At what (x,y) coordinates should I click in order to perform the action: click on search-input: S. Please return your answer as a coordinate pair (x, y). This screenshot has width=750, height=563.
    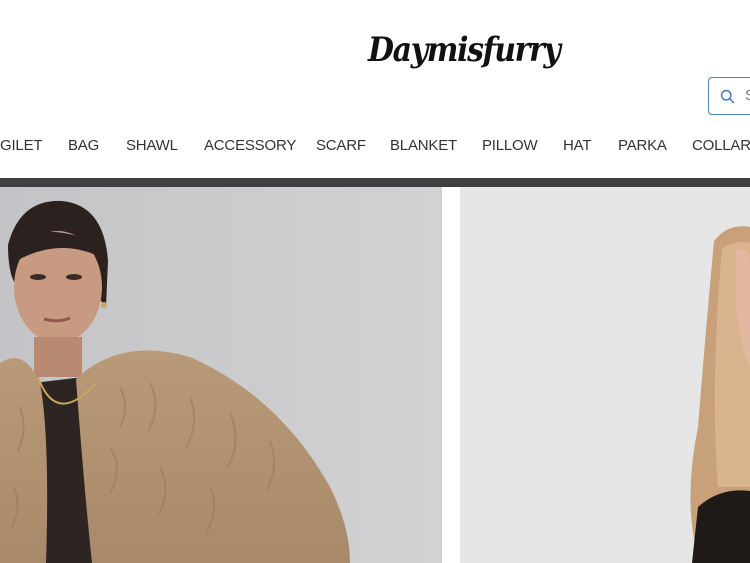
    Looking at the image, I should click on (729, 96).